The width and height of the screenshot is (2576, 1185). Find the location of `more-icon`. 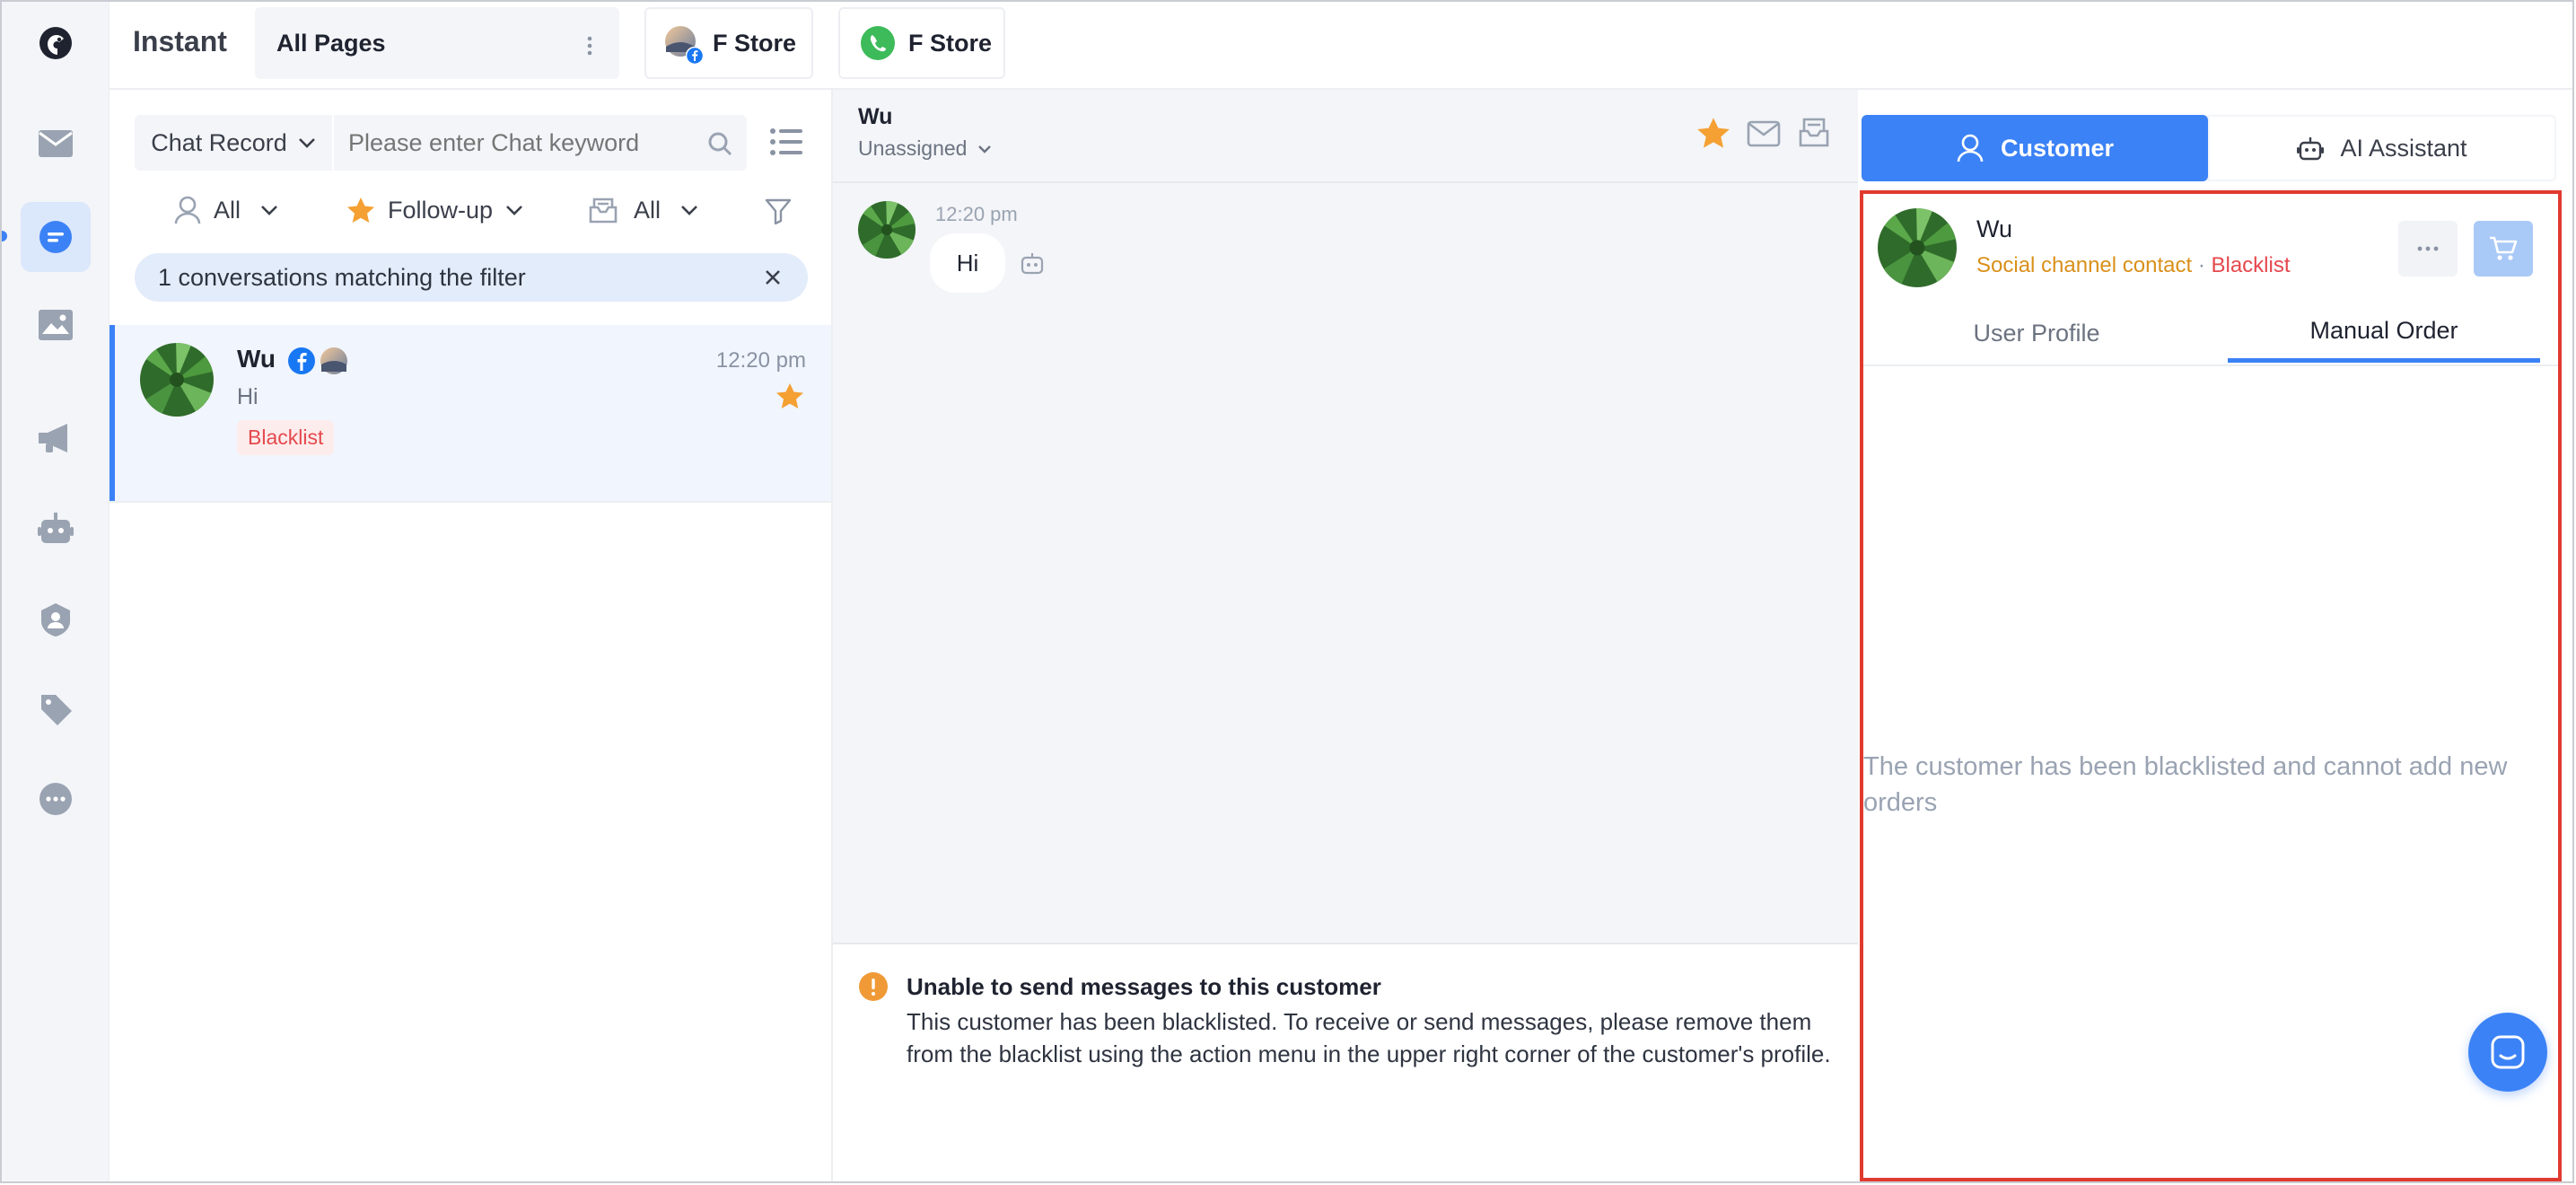

more-icon is located at coordinates (2428, 248).